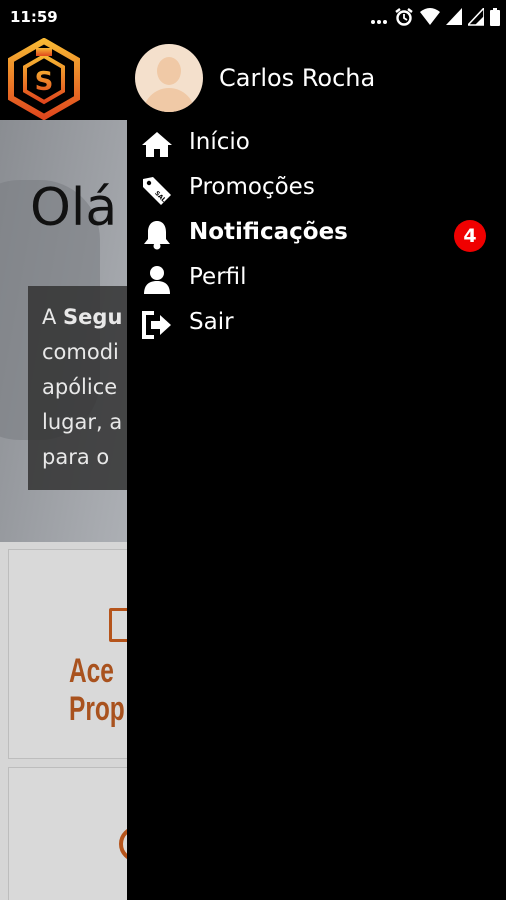 The width and height of the screenshot is (506, 900). I want to click on menu-item-perfil: Perfil, so click(316, 279).